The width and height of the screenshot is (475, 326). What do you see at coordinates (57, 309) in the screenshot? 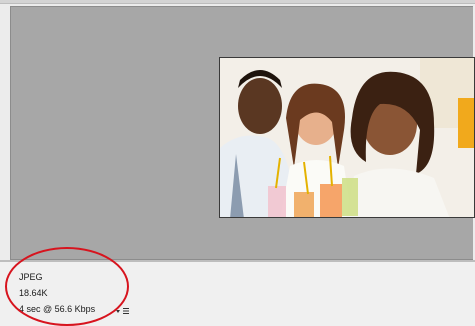
I see `download-time-label: 4 sec @ 56.6 Kbps` at bounding box center [57, 309].